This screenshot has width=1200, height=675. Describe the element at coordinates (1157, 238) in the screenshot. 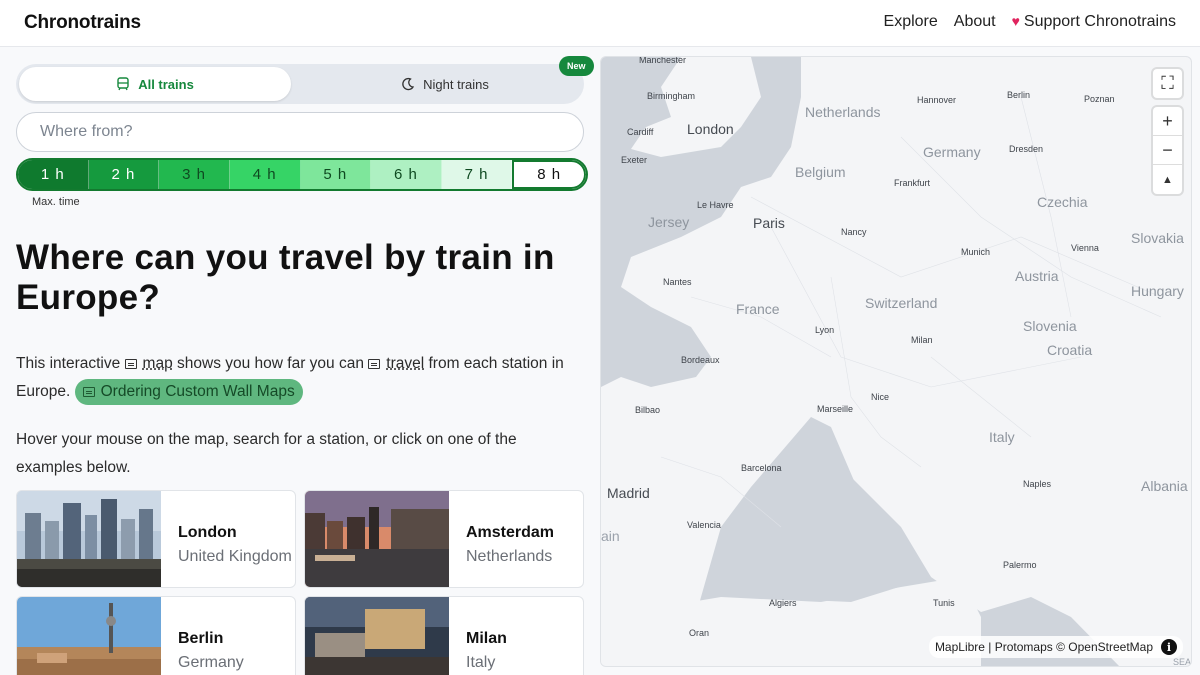

I see `map-country-label: Slovakia` at that location.